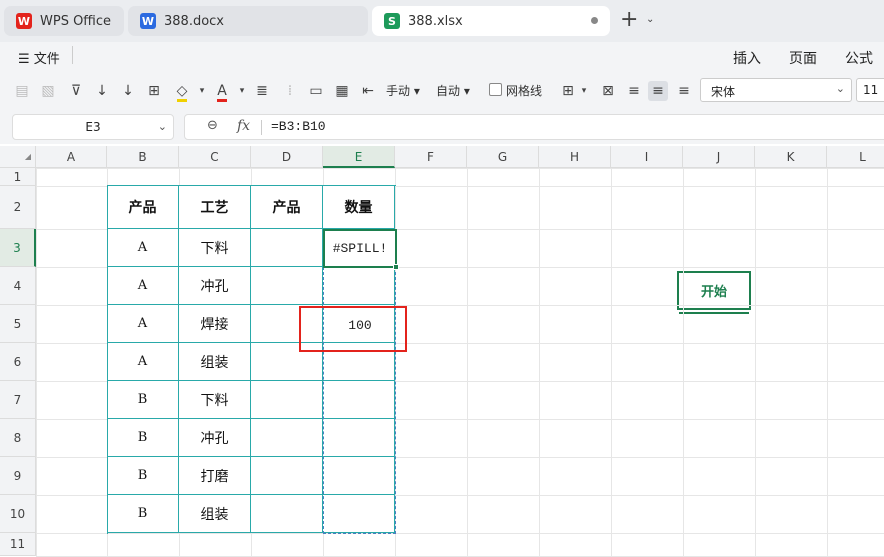  I want to click on font-color-icon: A, so click(222, 91).